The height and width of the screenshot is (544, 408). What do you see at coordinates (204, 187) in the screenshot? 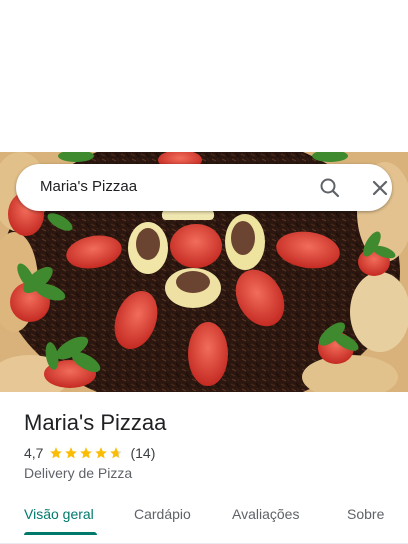
I see `search-bar: Maria's Pizzaa` at bounding box center [204, 187].